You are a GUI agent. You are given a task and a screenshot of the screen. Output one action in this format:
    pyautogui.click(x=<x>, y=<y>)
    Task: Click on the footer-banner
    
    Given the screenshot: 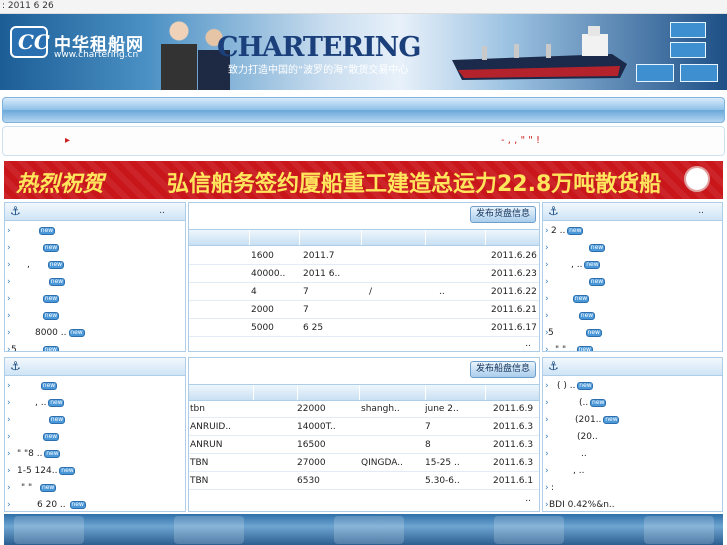 What is the action you would take?
    pyautogui.click(x=363, y=529)
    